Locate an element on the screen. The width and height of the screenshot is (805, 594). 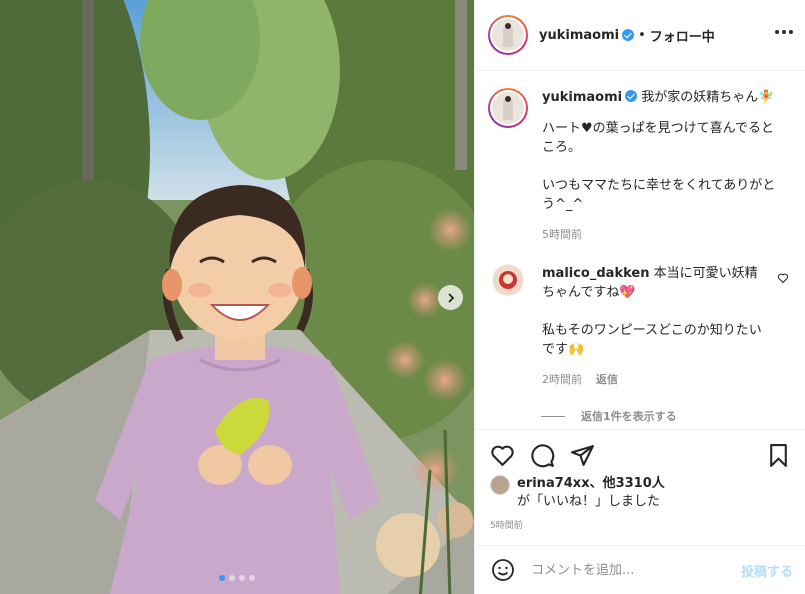
comment-input is located at coordinates (636, 570).